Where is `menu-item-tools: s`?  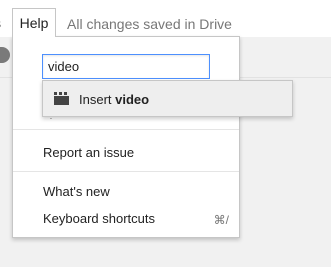
menu-item-tools: s is located at coordinates (0, 23).